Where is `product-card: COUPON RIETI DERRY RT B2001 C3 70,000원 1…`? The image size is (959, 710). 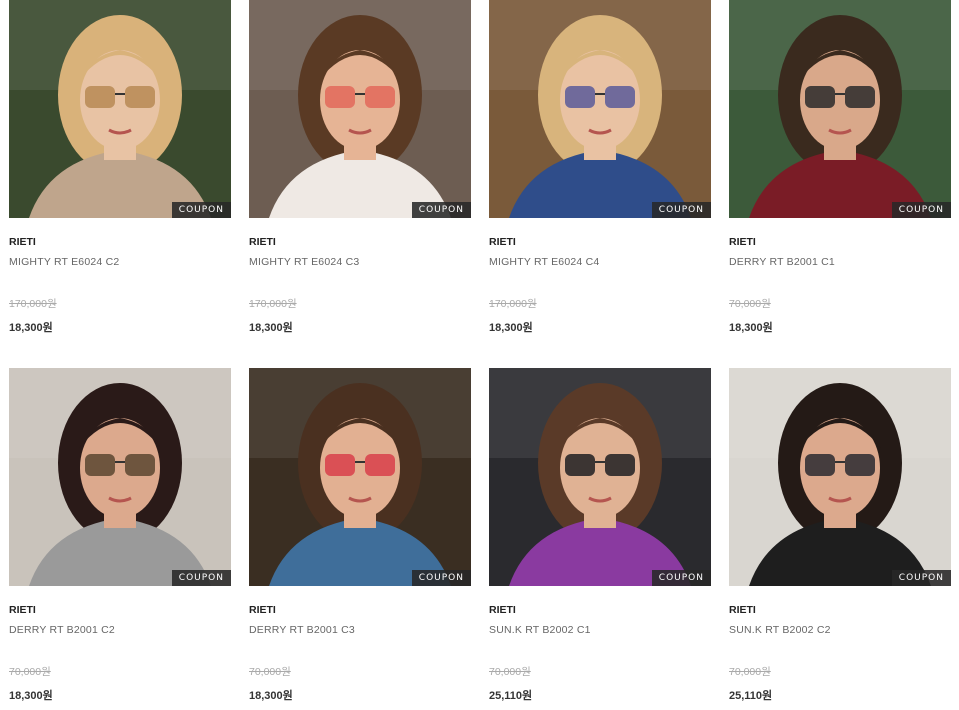 product-card: COUPON RIETI DERRY RT B2001 C3 70,000원 1… is located at coordinates (360, 535).